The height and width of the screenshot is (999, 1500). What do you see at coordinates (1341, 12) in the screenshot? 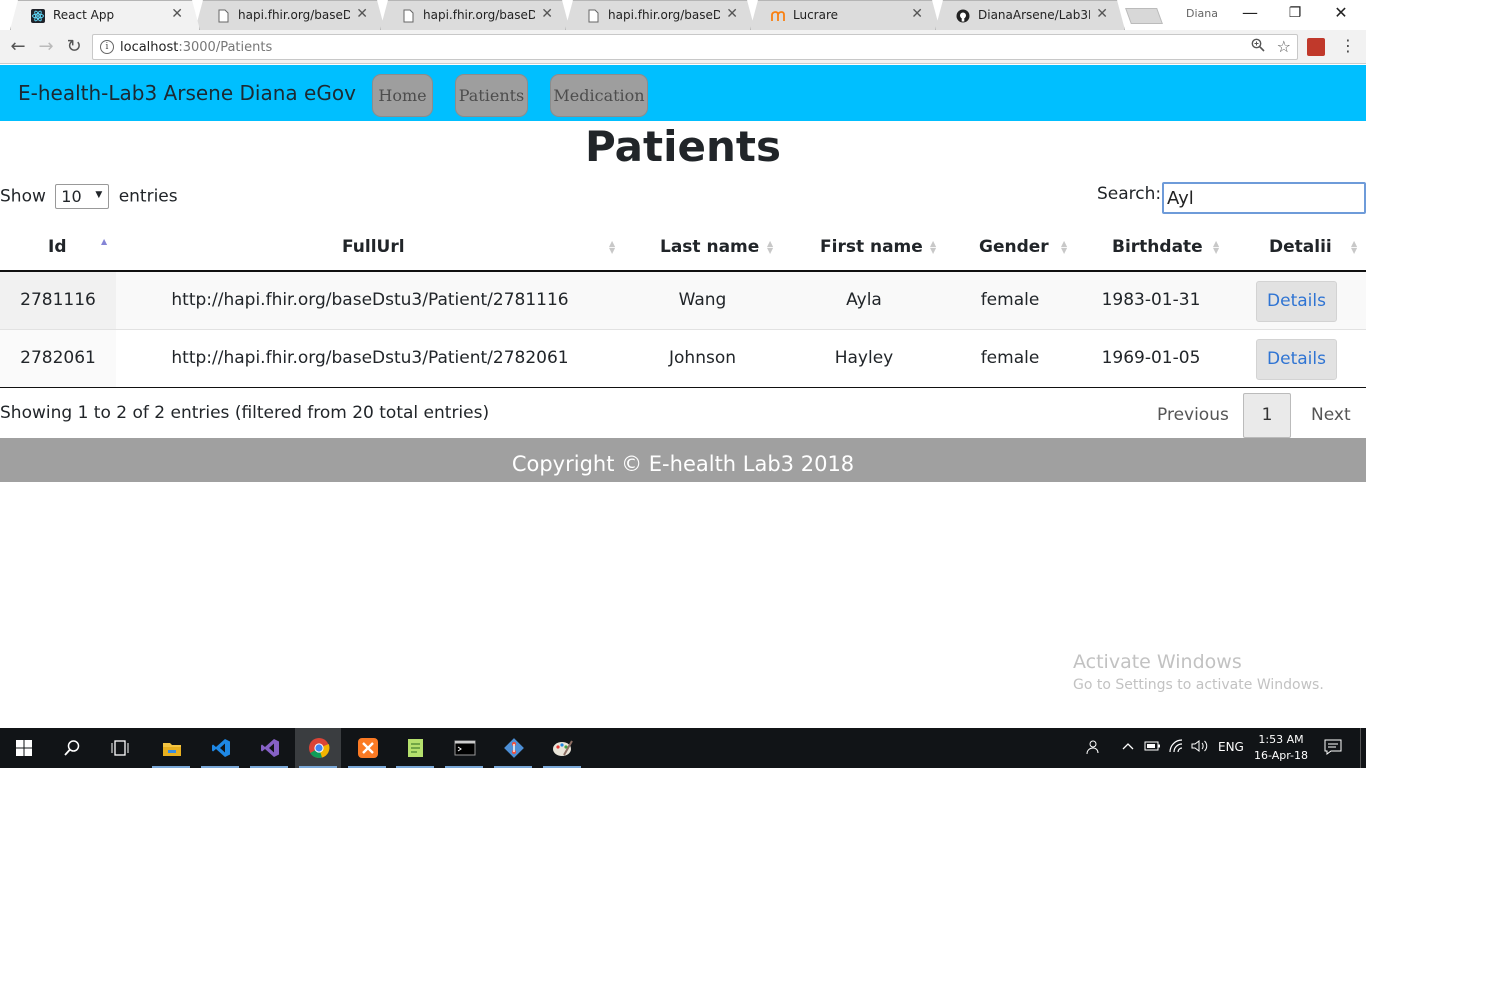
I see `window-close-icon: ✕` at bounding box center [1341, 12].